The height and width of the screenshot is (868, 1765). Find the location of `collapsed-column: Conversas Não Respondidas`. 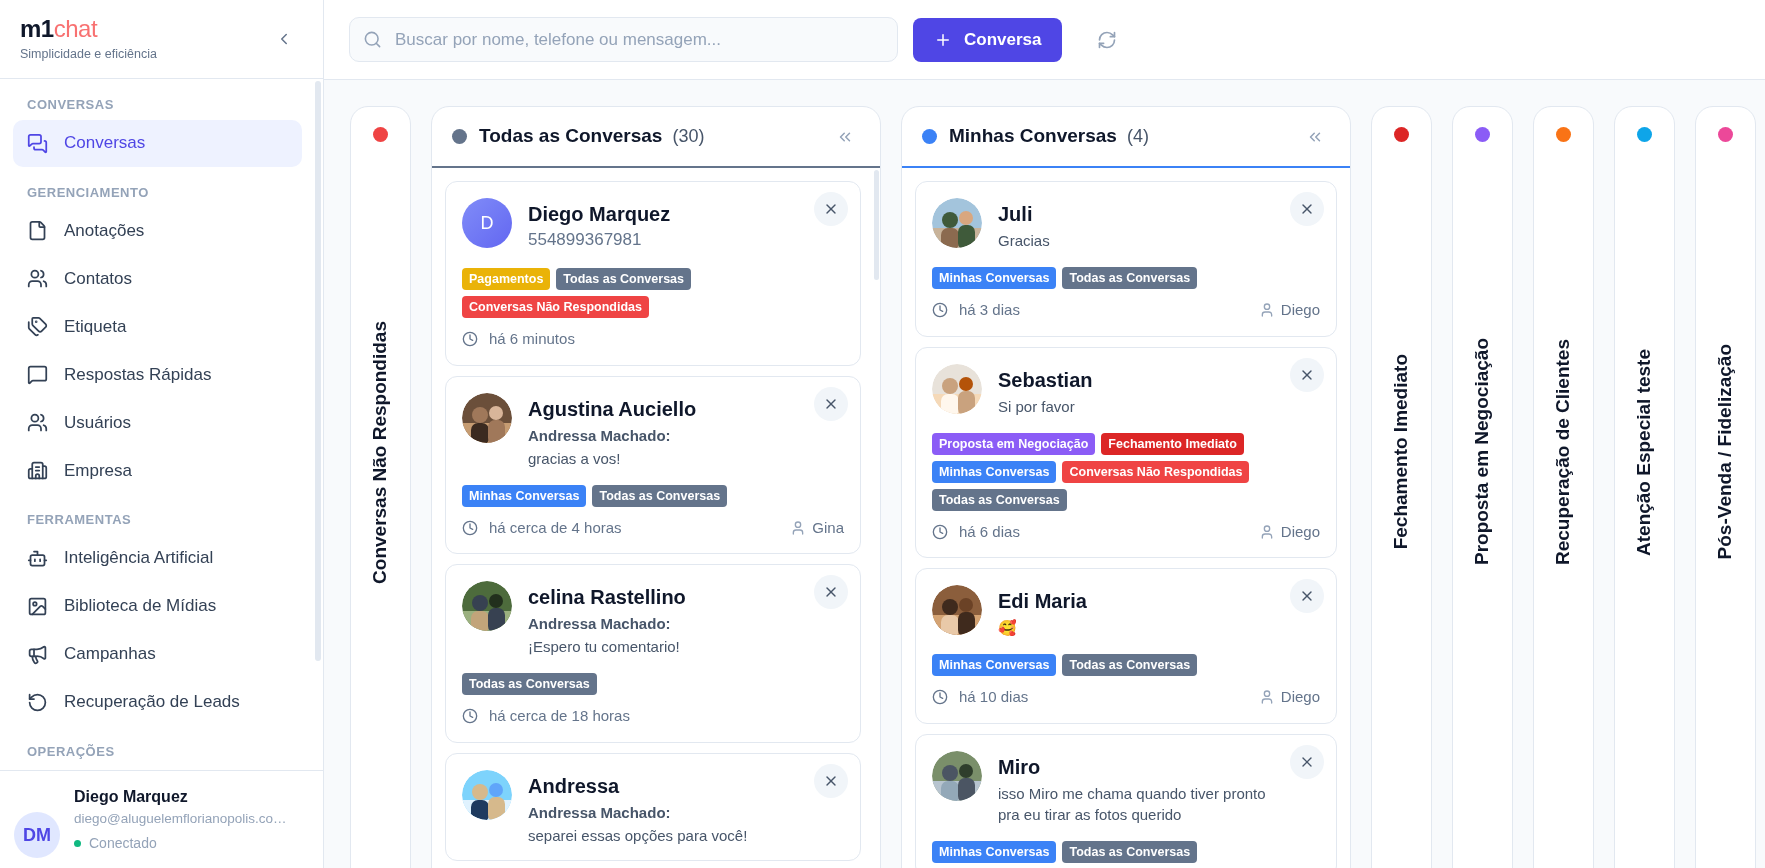

collapsed-column: Conversas Não Respondidas is located at coordinates (380, 487).